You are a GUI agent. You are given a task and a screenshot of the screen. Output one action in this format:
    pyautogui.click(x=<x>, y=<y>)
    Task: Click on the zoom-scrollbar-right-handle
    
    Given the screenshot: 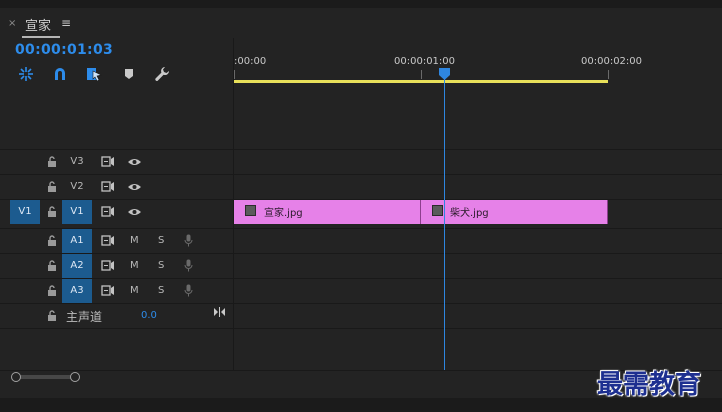 What is the action you would take?
    pyautogui.click(x=75, y=377)
    